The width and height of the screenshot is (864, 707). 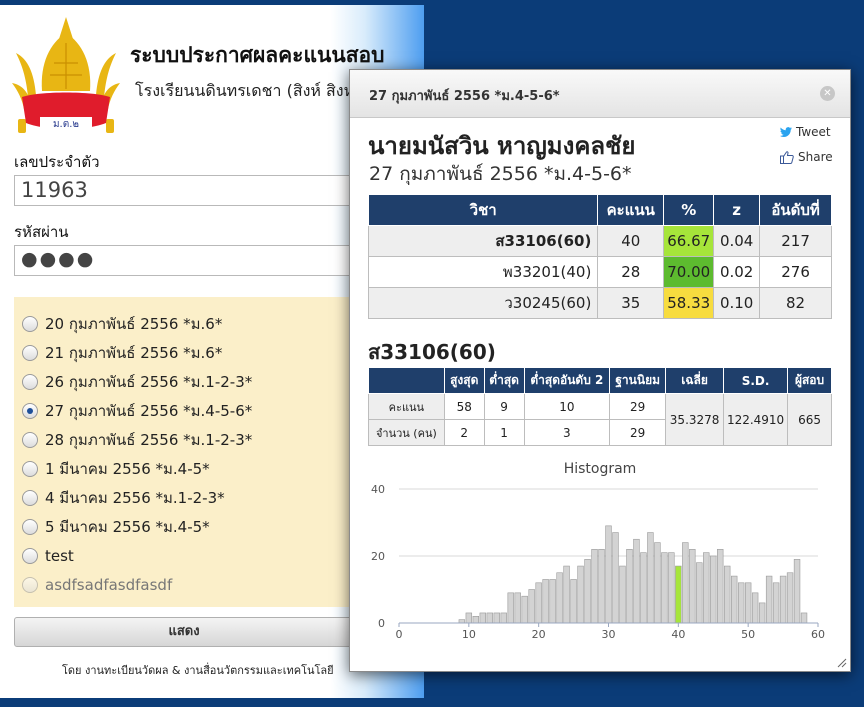 What do you see at coordinates (567, 406) in the screenshot?
I see `stats-cell: 10` at bounding box center [567, 406].